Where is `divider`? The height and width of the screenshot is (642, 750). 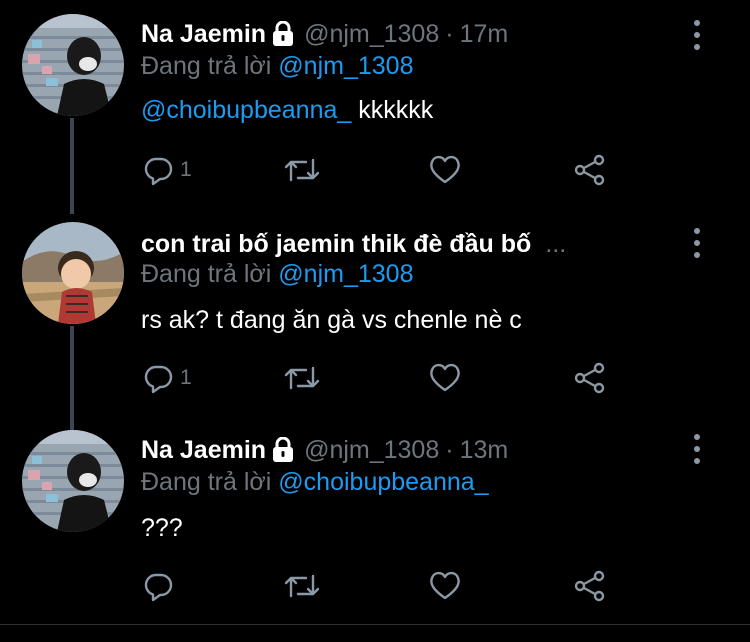
divider is located at coordinates (375, 624).